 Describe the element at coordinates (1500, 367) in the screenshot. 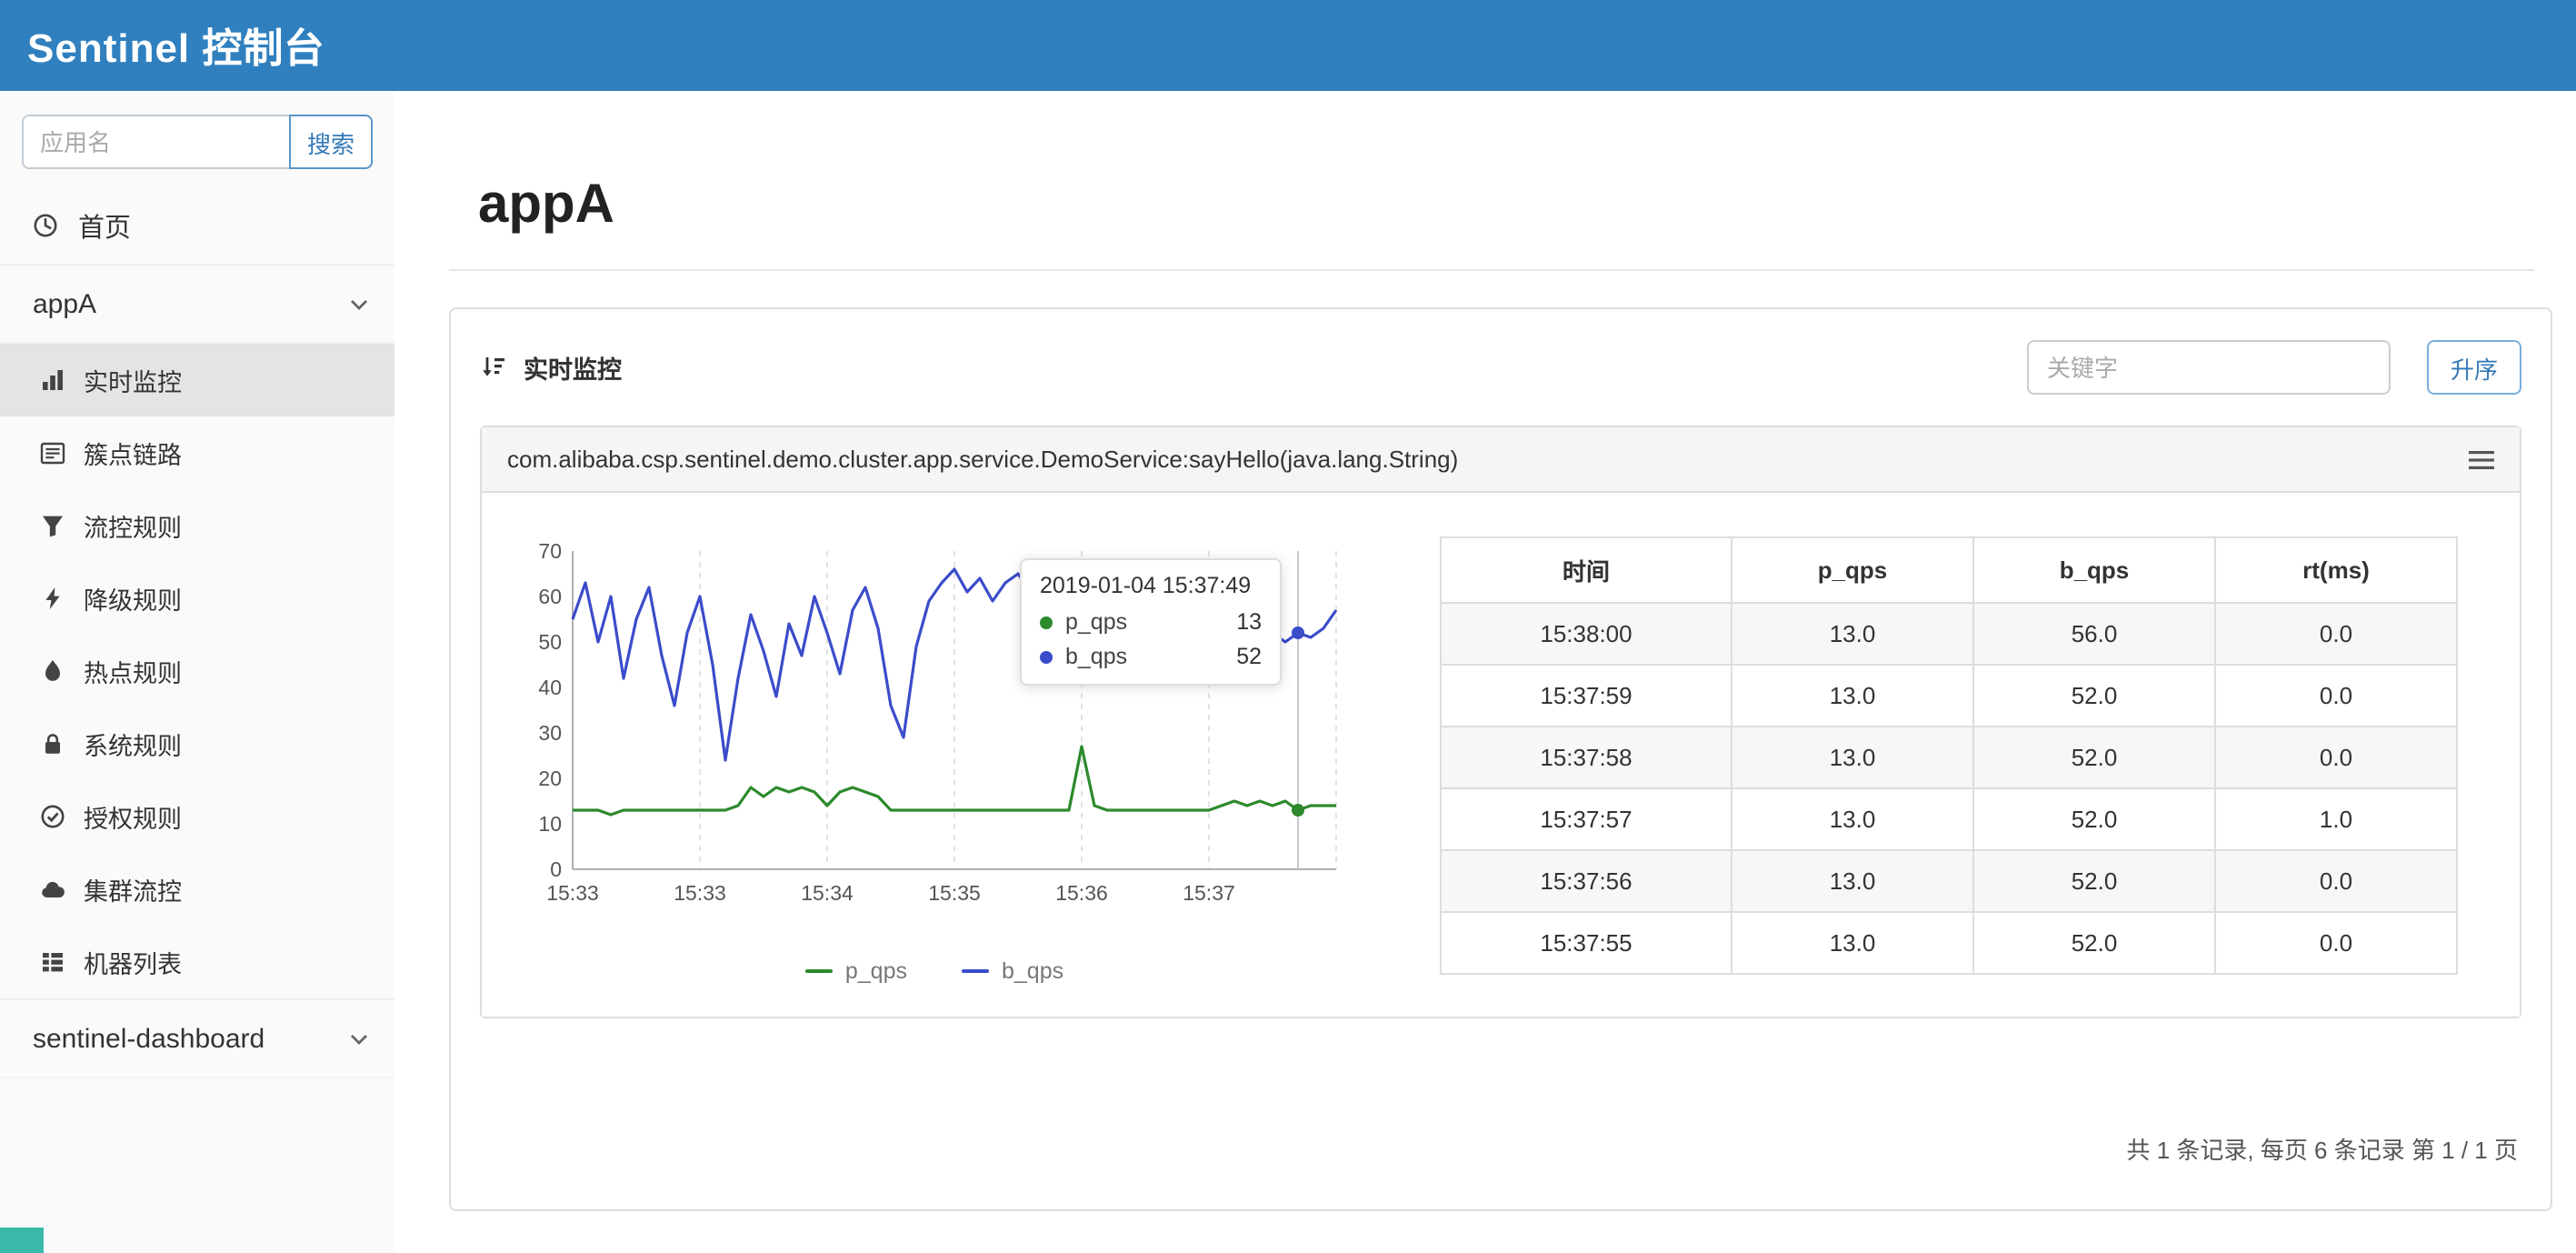

I see `panel-toolbar: 实时监控 升序` at that location.